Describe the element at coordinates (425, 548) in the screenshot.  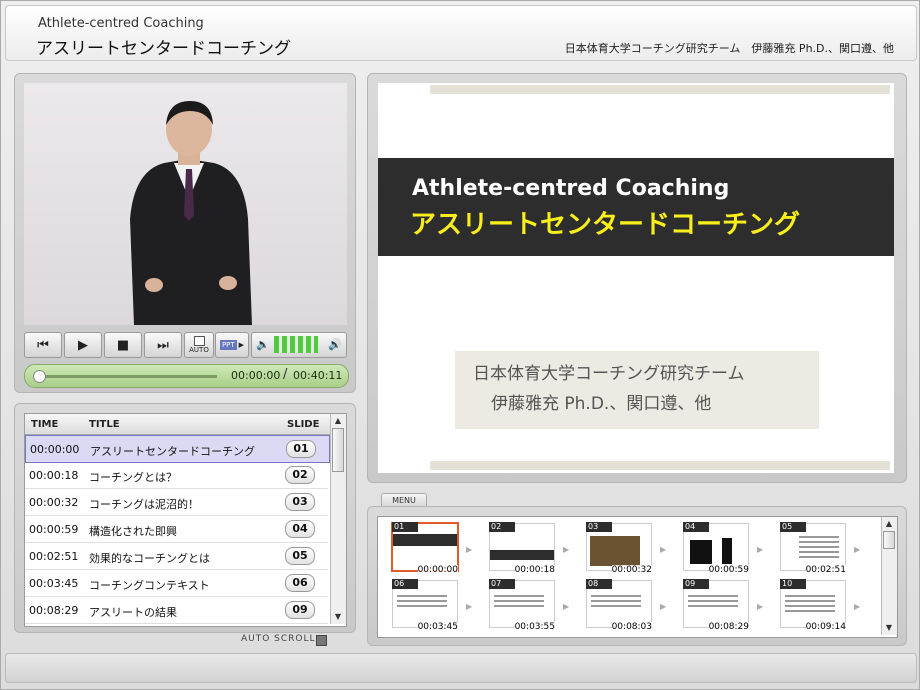
I see `slide-thumbnail: 01 00:00:00` at that location.